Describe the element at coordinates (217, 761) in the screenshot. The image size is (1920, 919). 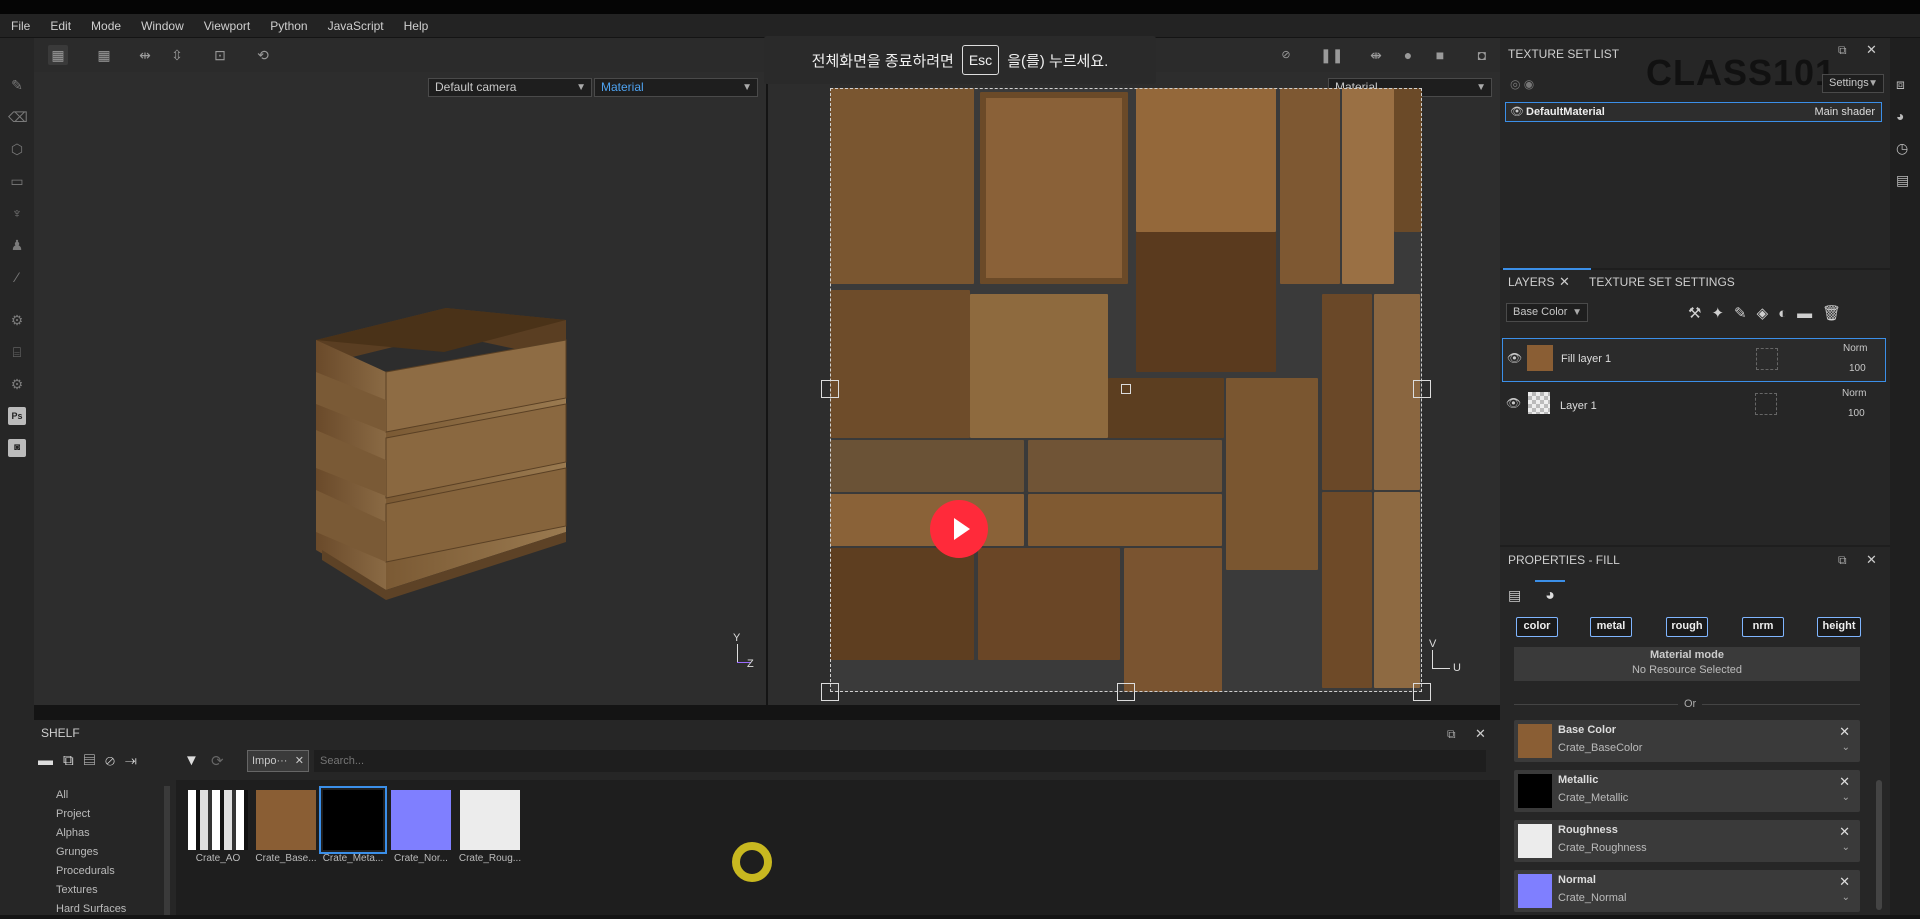
I see `refresh-icon: ⟳` at that location.